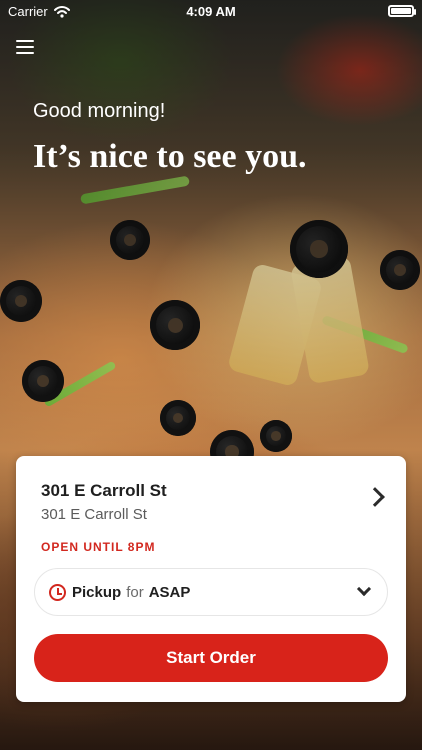 The width and height of the screenshot is (422, 750). I want to click on status-time: 4:09 AM, so click(211, 11).